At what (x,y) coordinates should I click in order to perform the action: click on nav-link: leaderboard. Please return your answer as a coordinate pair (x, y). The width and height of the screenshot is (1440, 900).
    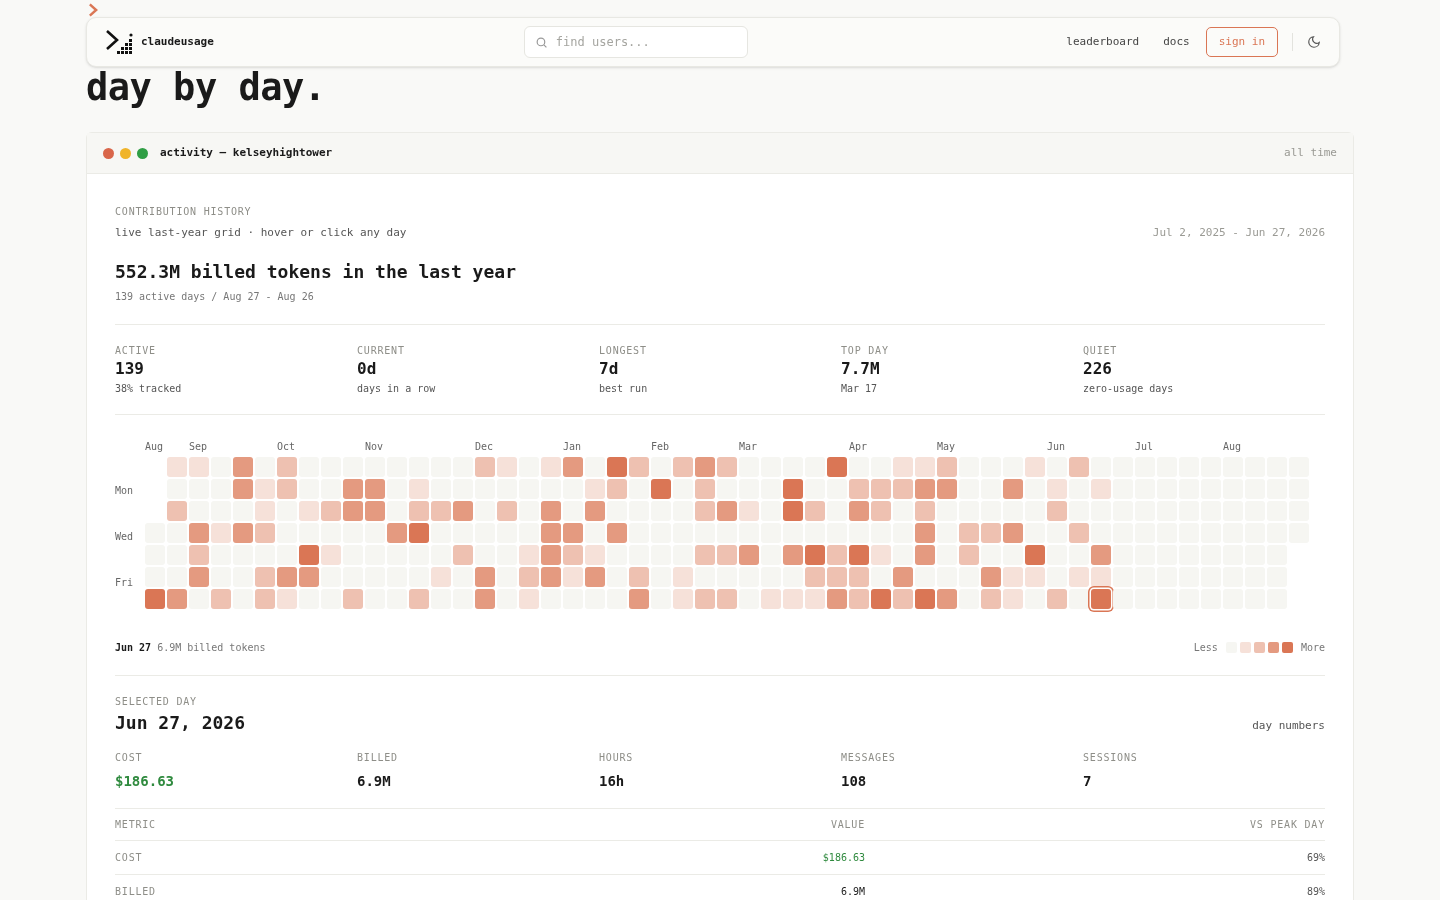
    Looking at the image, I should click on (1103, 42).